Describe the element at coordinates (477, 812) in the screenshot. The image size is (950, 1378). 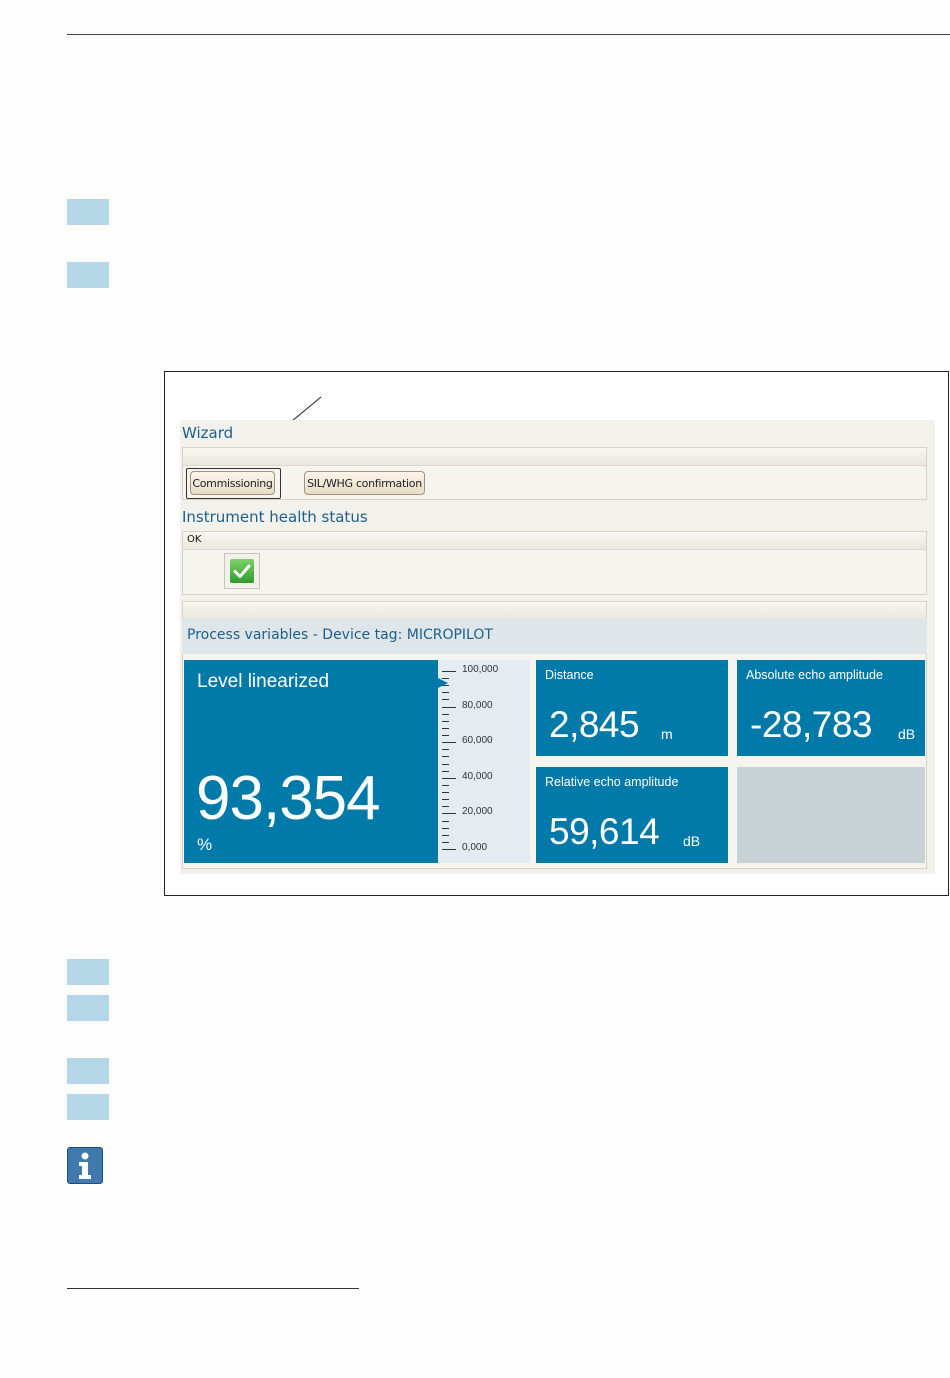
I see `scale-label: 20,000` at that location.